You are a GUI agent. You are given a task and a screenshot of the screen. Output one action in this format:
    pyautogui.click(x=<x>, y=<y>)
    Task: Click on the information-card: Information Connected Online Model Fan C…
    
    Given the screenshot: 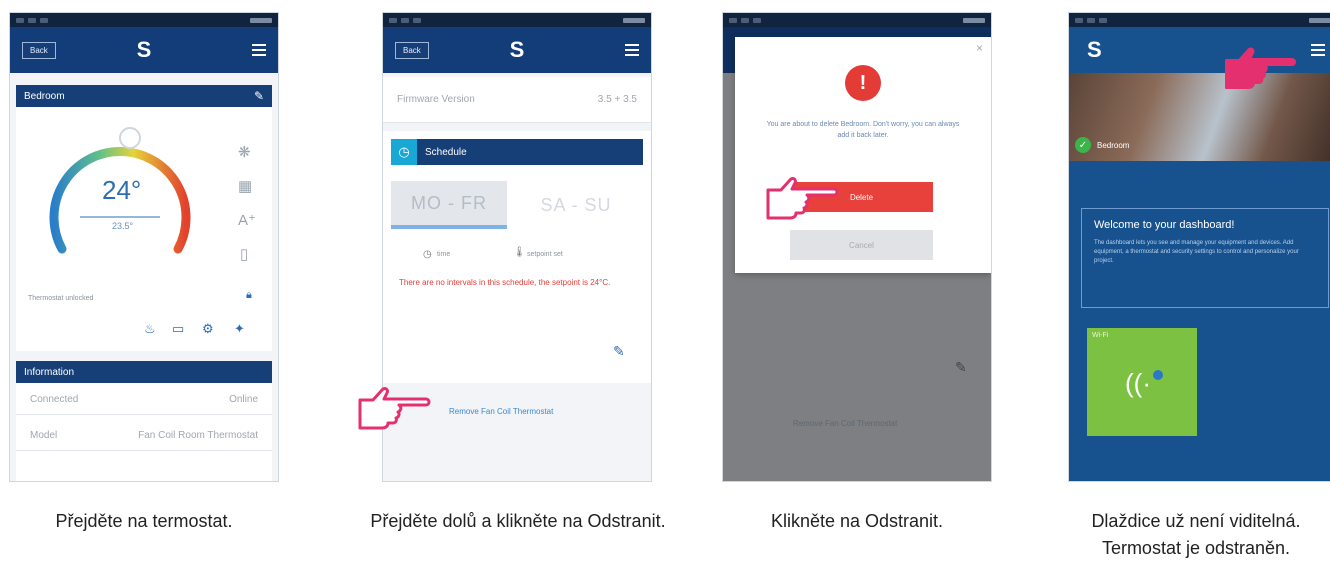 What is the action you would take?
    pyautogui.click(x=144, y=421)
    